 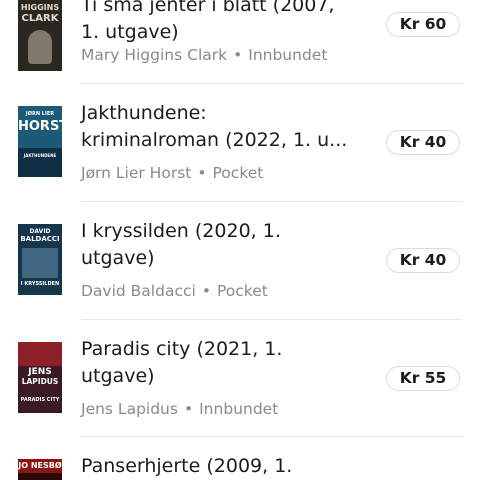 What do you see at coordinates (40, 381) in the screenshot?
I see `cover-text: LAPIDUS` at bounding box center [40, 381].